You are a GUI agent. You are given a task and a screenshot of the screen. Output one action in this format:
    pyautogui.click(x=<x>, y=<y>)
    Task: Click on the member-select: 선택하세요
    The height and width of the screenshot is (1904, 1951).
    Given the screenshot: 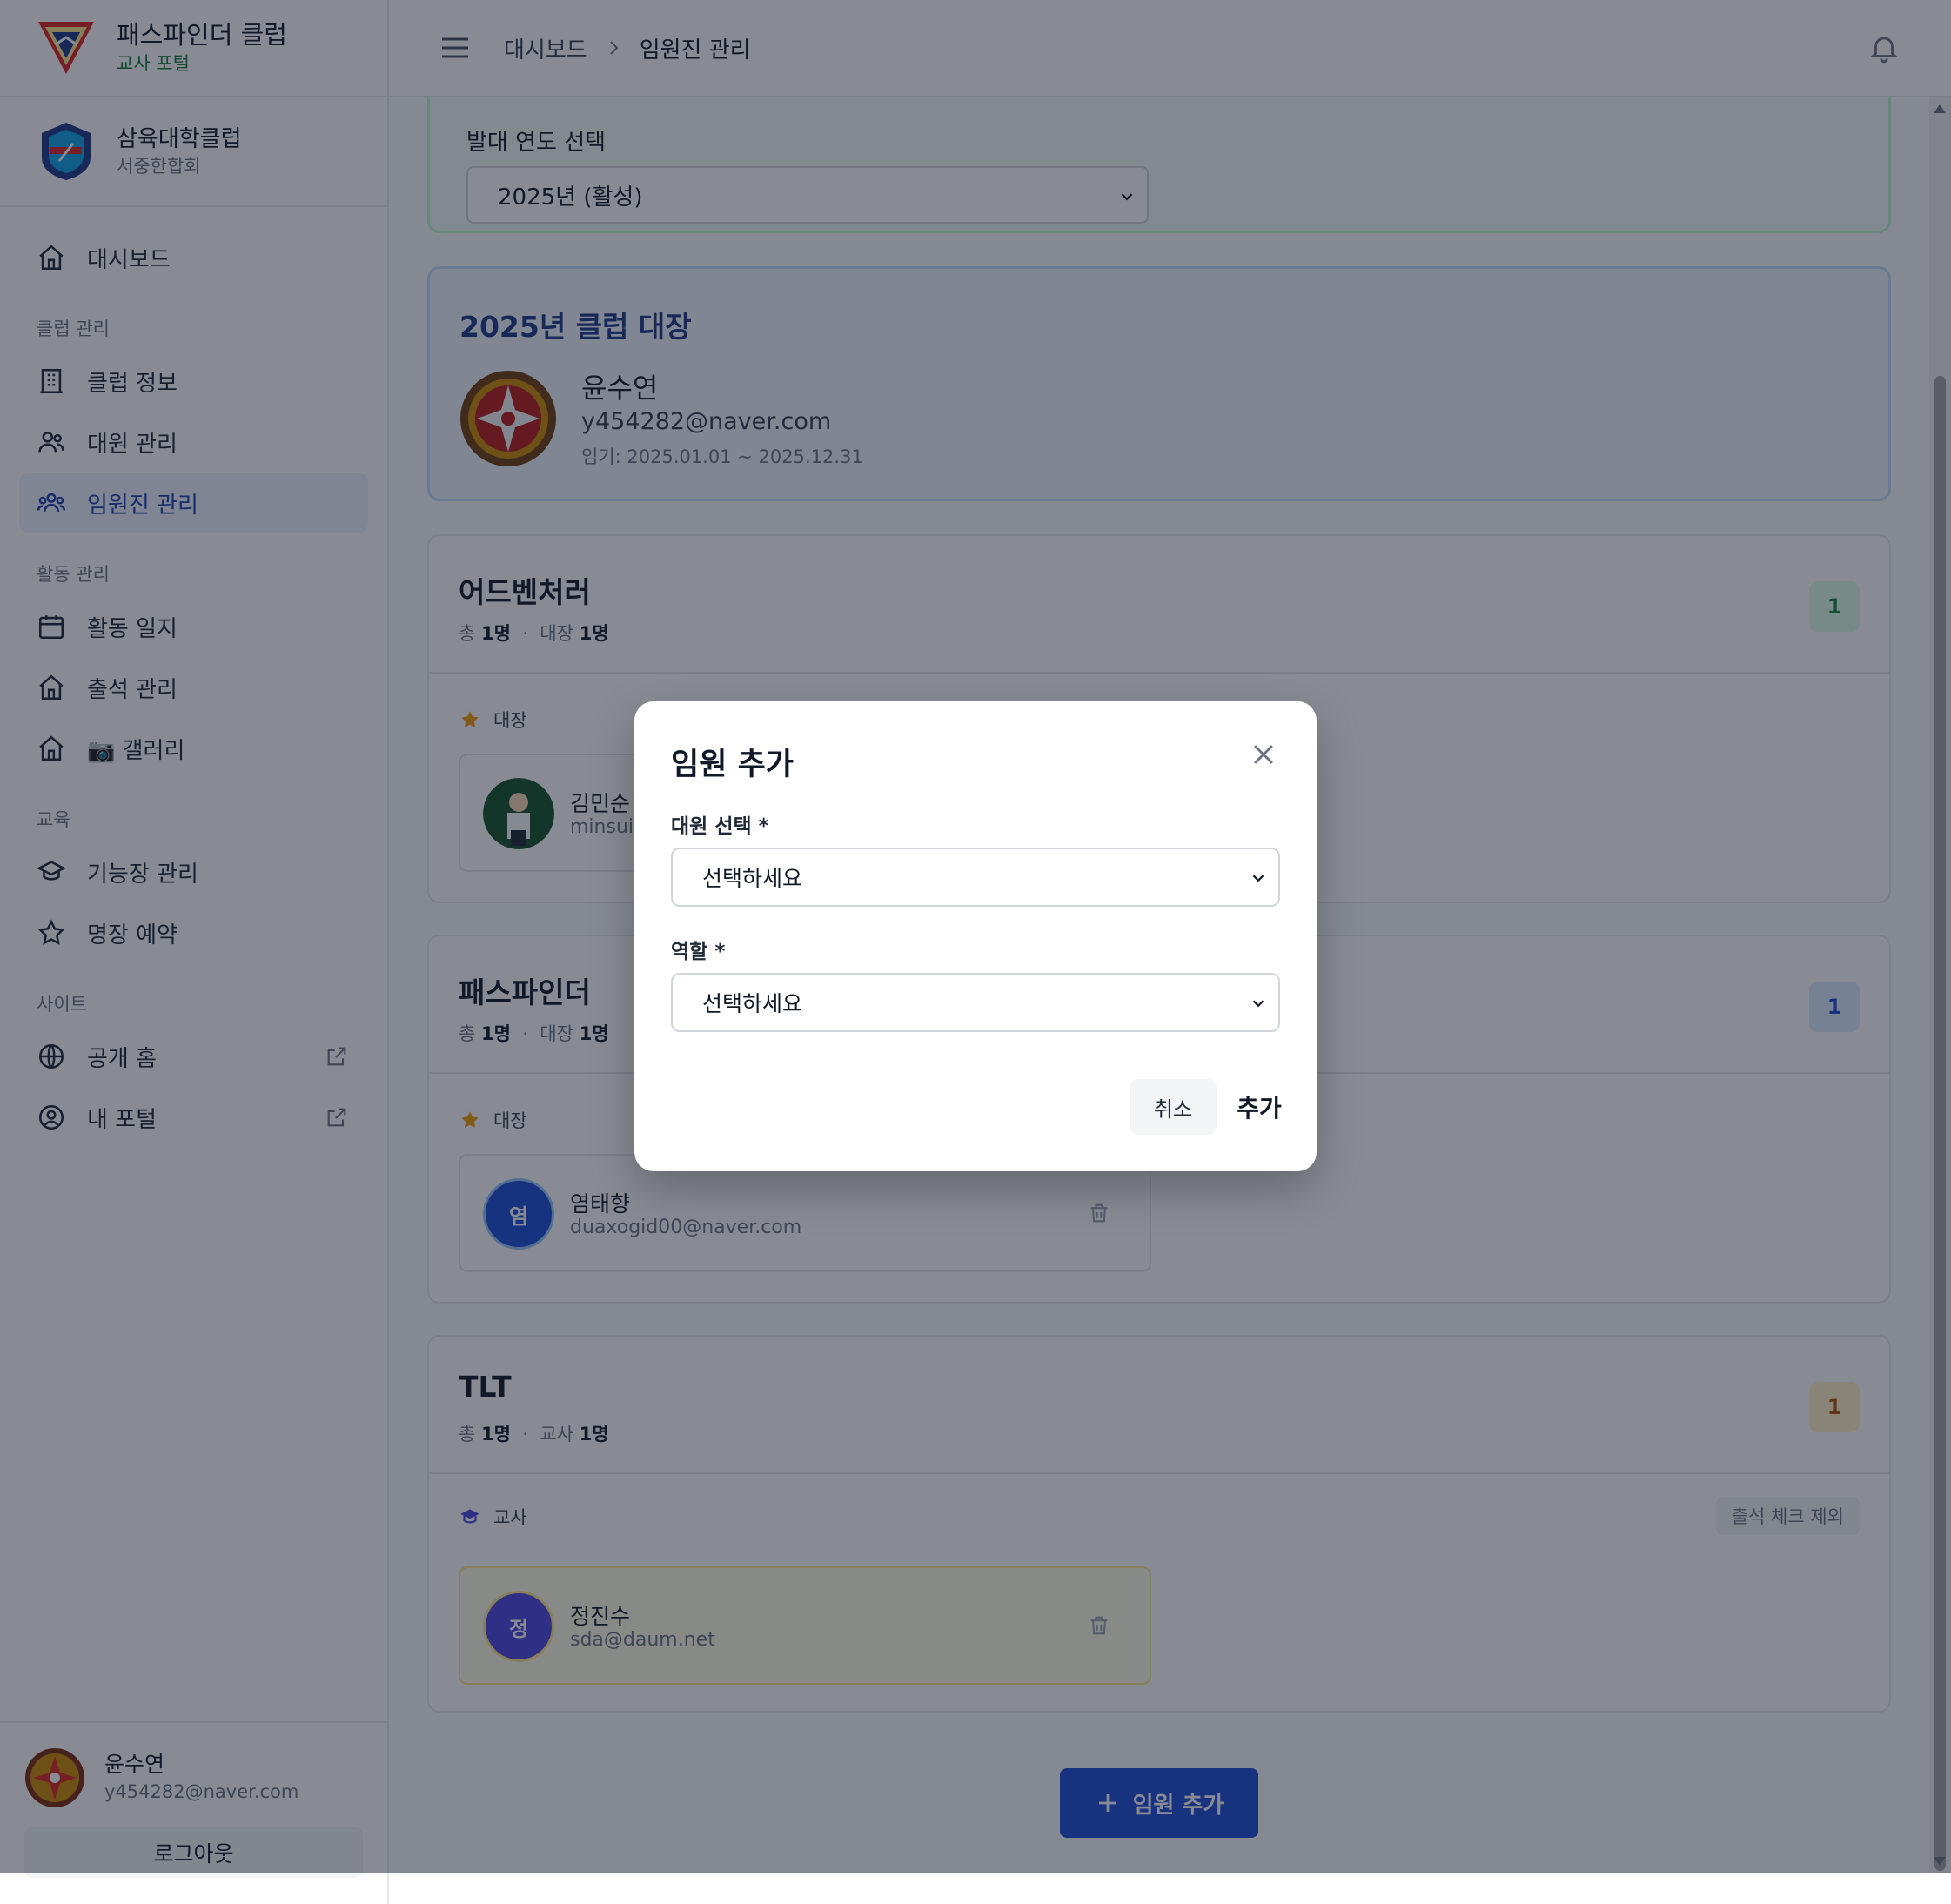 What is the action you would take?
    pyautogui.click(x=975, y=877)
    